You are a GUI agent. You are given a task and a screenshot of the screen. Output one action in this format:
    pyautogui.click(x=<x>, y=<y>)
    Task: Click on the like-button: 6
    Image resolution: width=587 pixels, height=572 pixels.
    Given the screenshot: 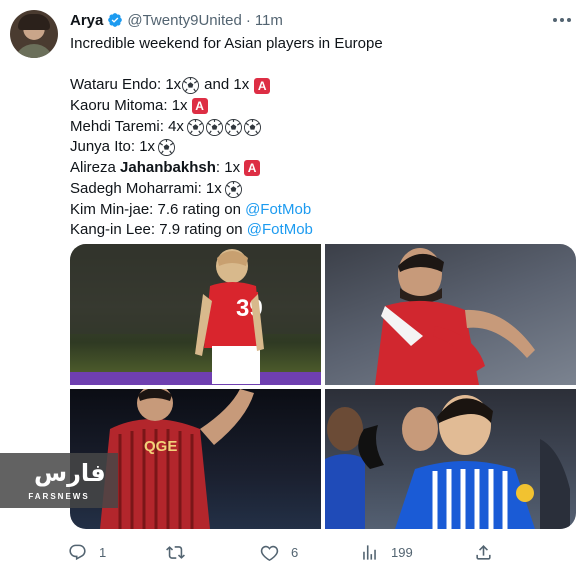 What is the action you would take?
    pyautogui.click(x=279, y=552)
    